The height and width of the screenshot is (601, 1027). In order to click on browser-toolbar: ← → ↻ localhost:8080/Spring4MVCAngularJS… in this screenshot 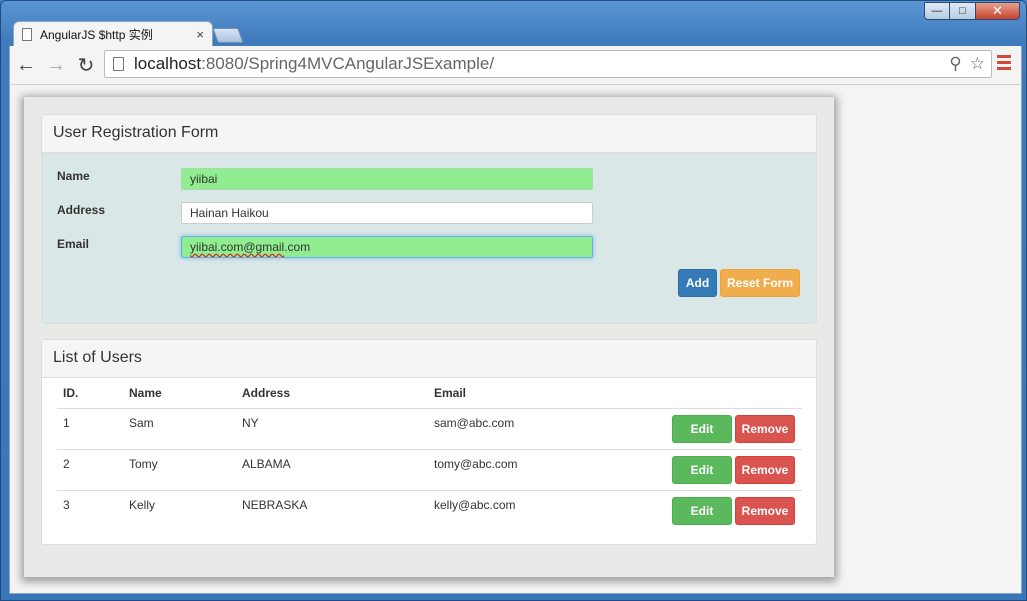, I will do `click(515, 65)`.